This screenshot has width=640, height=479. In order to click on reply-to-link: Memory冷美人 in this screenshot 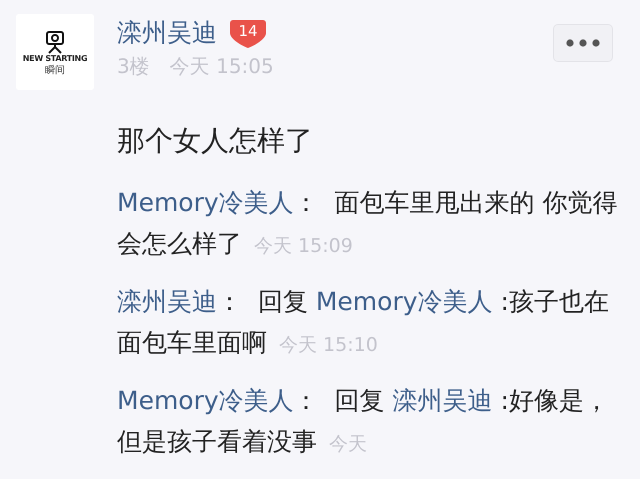, I will do `click(404, 301)`.